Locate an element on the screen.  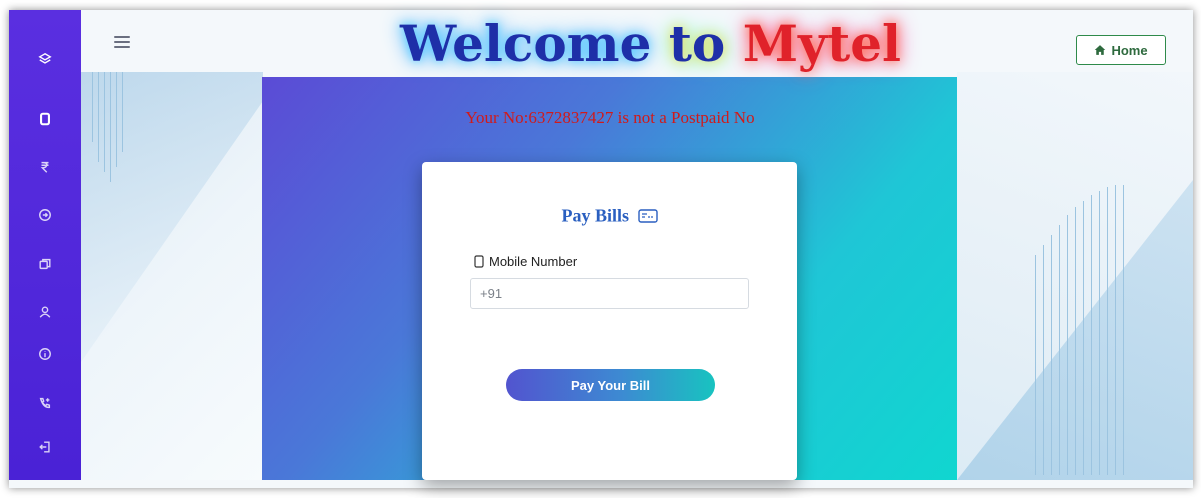
bill-card-icon is located at coordinates (647, 216).